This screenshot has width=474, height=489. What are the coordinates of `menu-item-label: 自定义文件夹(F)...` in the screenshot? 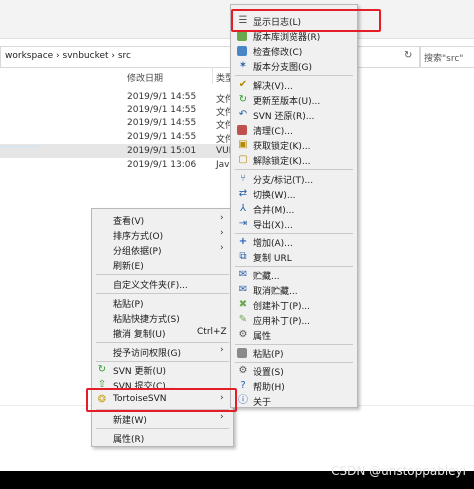 It's located at (150, 286).